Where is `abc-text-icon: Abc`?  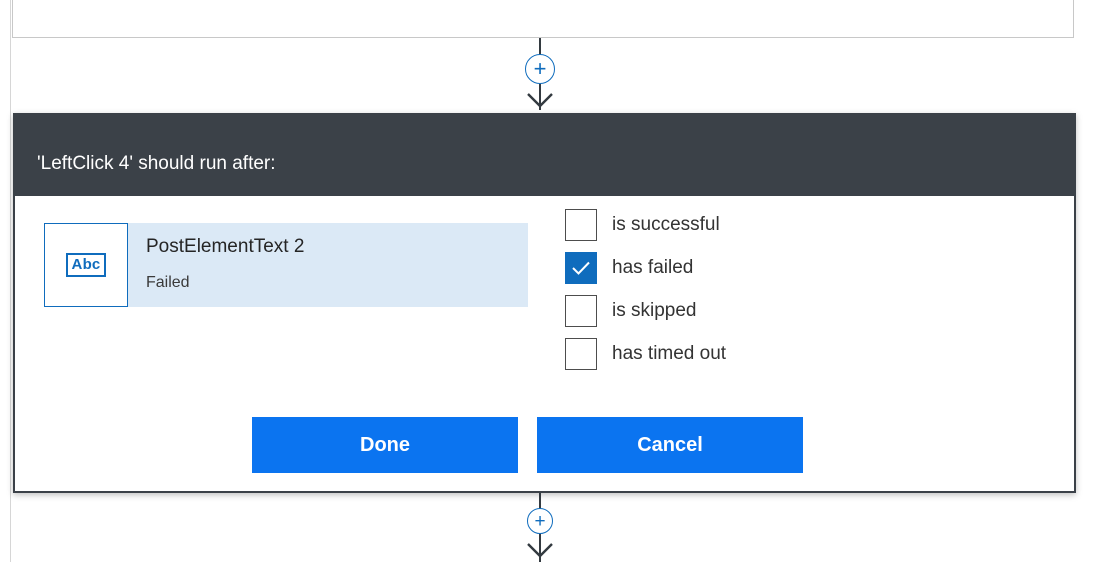
abc-text-icon: Abc is located at coordinates (86, 265).